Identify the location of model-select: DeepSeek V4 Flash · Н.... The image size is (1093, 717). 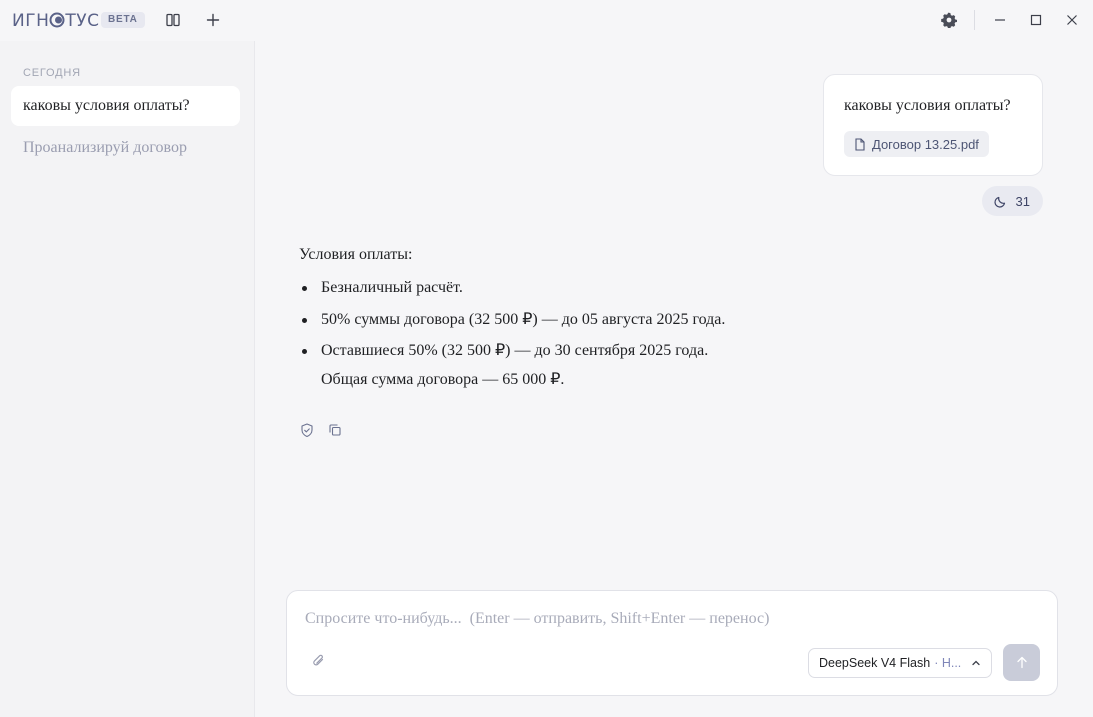
(900, 663).